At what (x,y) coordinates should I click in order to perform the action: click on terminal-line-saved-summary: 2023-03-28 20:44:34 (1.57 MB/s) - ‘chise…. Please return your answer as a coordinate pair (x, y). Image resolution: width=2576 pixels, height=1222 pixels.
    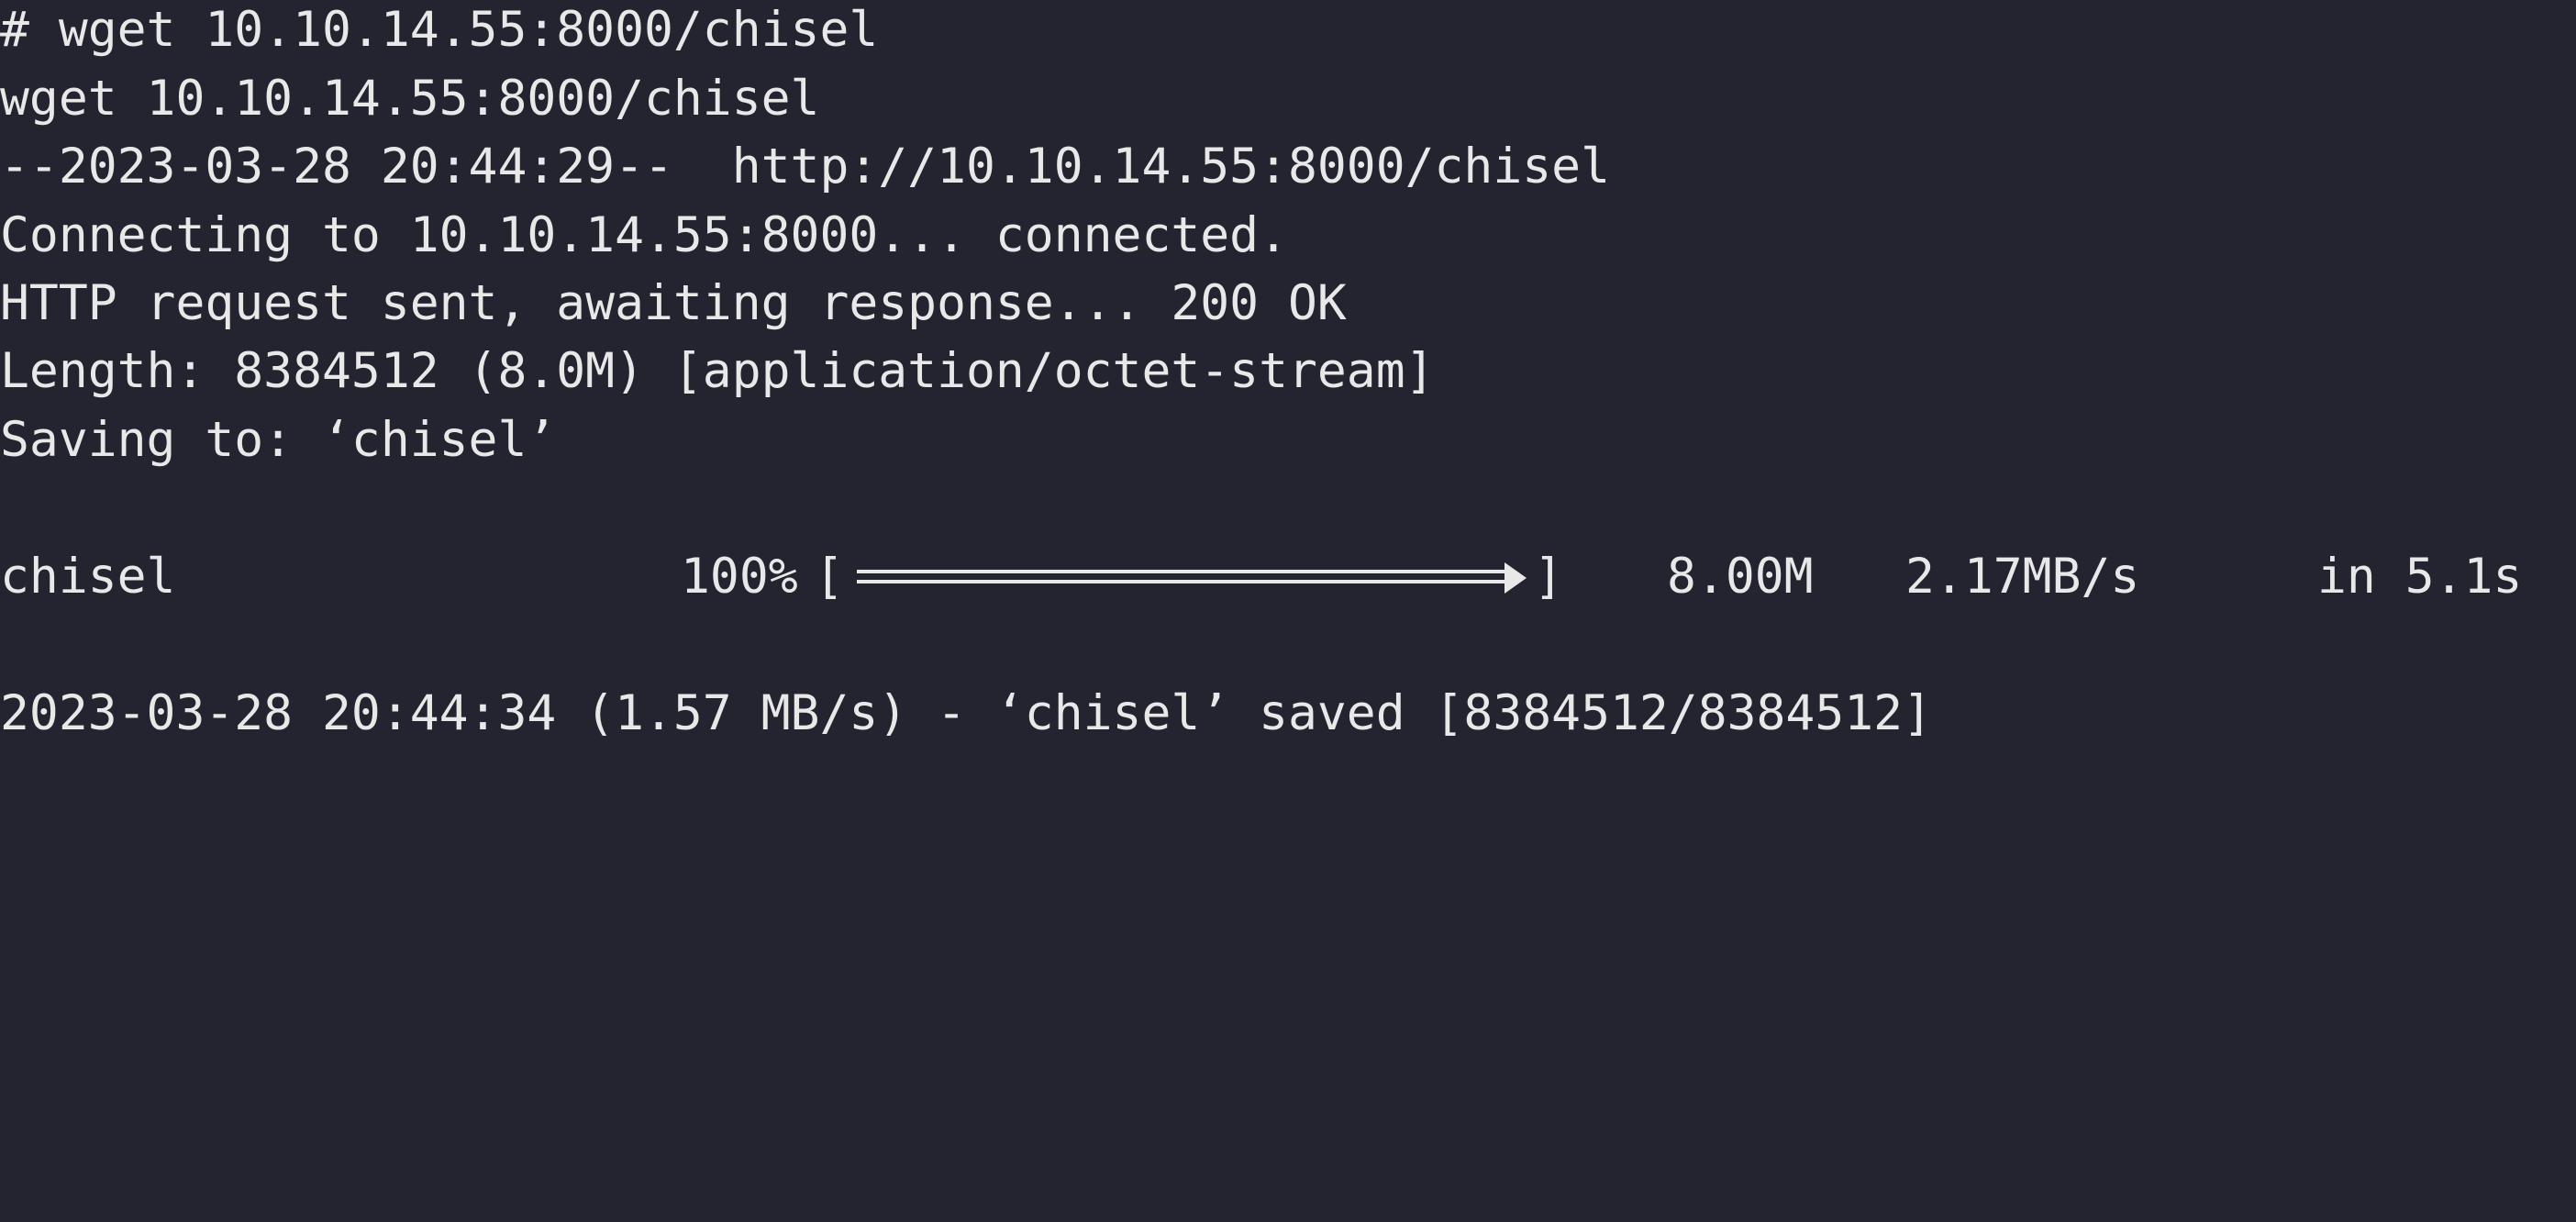
    Looking at the image, I should click on (966, 713).